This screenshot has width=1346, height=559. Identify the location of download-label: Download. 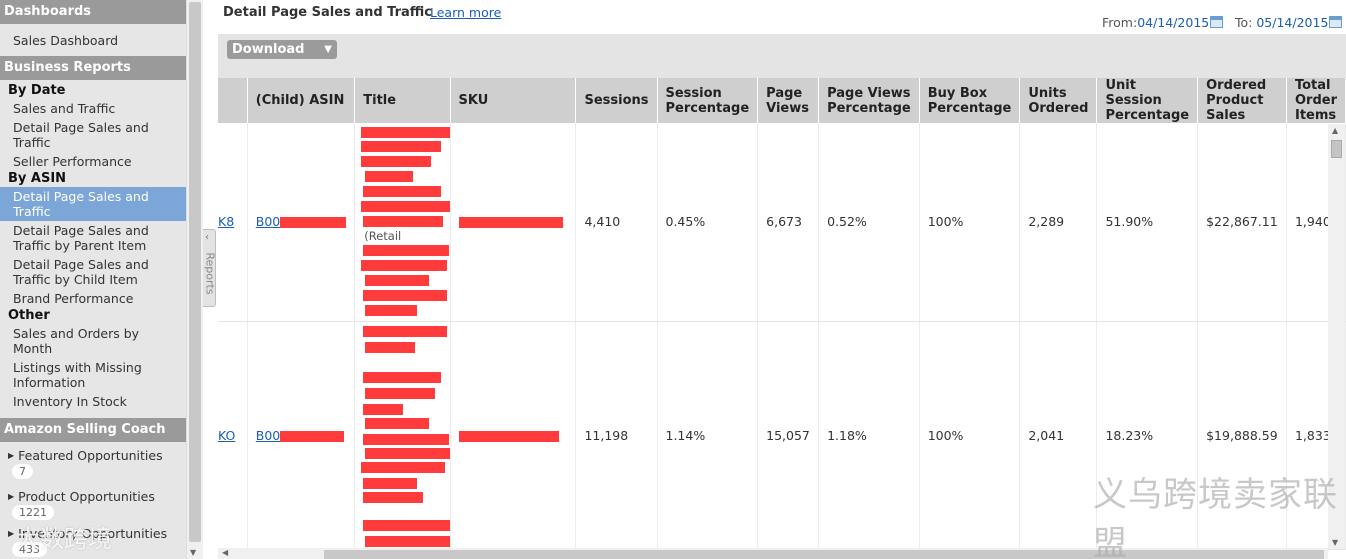
(268, 49).